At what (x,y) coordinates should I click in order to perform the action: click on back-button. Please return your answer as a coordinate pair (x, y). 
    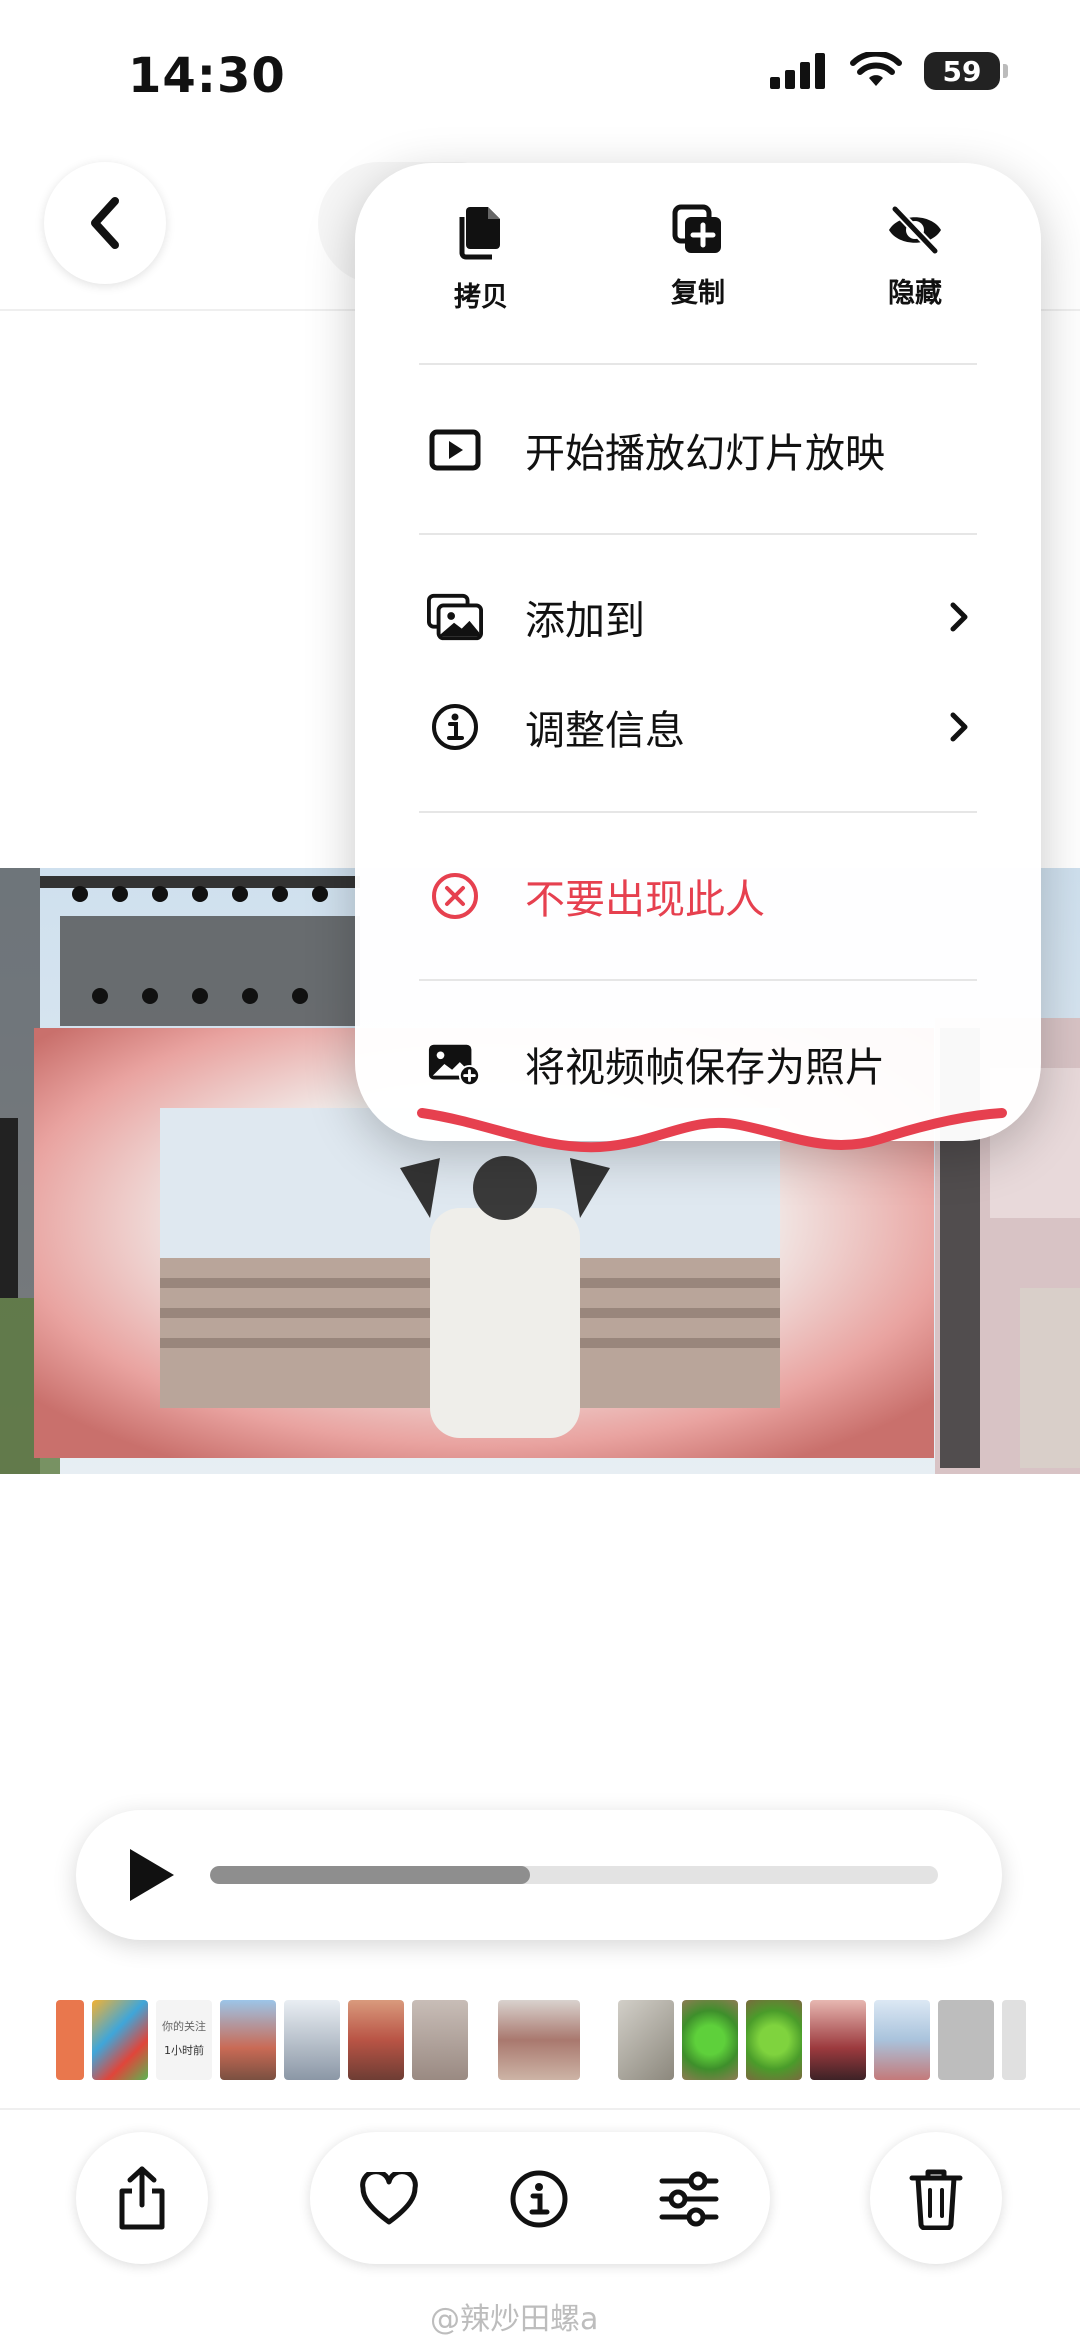
    Looking at the image, I should click on (105, 223).